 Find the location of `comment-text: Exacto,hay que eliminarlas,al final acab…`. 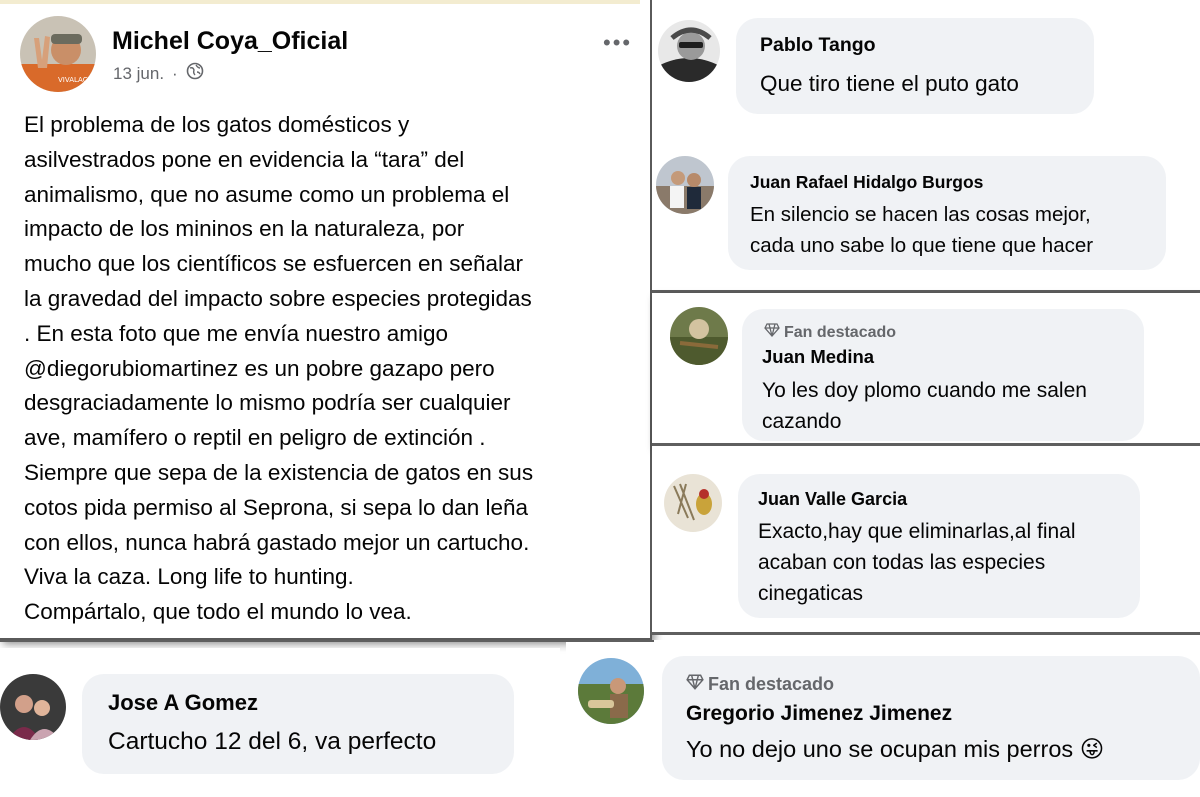

comment-text: Exacto,hay que eliminarlas,al final acab… is located at coordinates (917, 562).